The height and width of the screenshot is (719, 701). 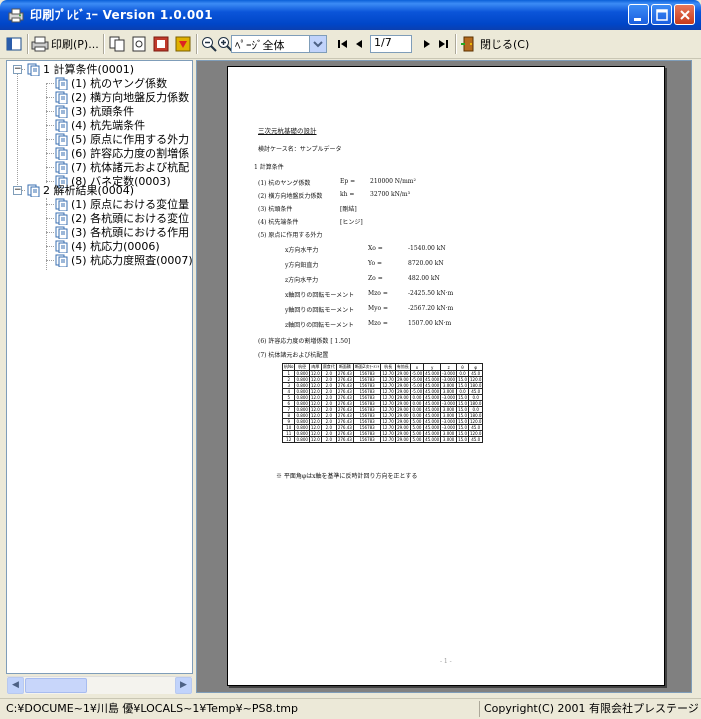 I want to click on scroll-thumb, so click(x=56, y=685).